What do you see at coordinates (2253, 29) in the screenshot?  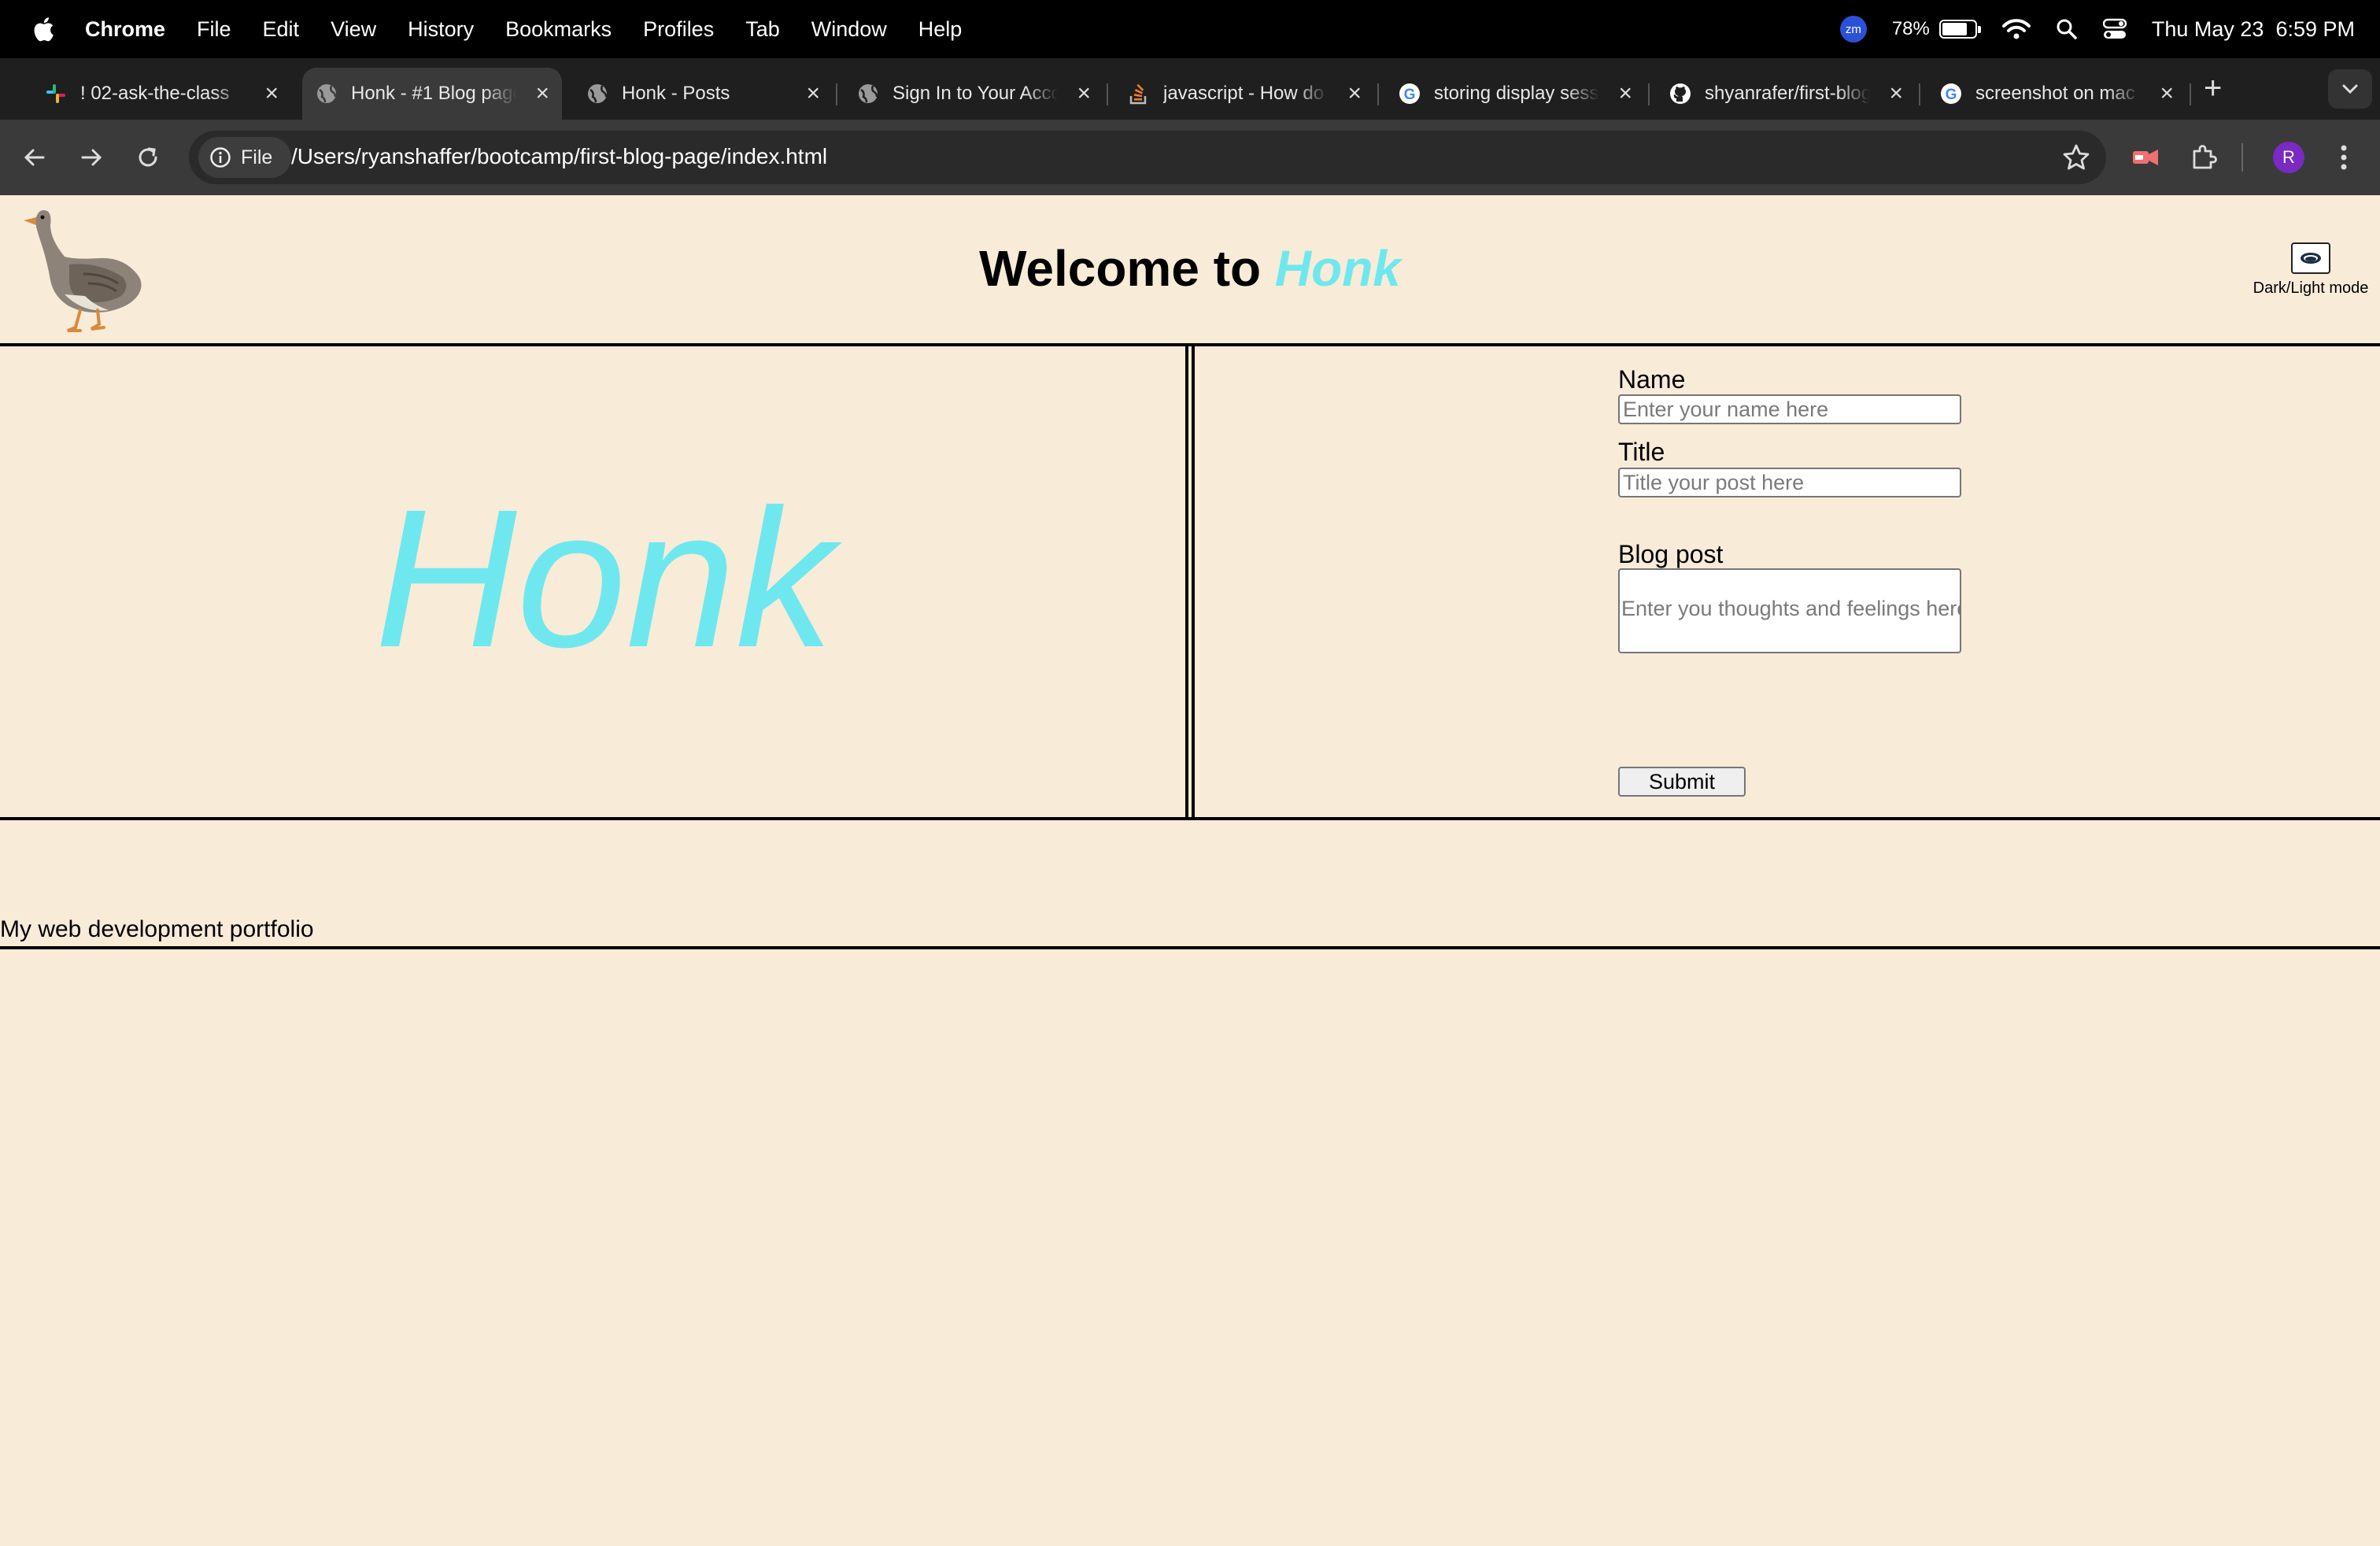 I see `clock: Thu May 23 6:59 PM` at bounding box center [2253, 29].